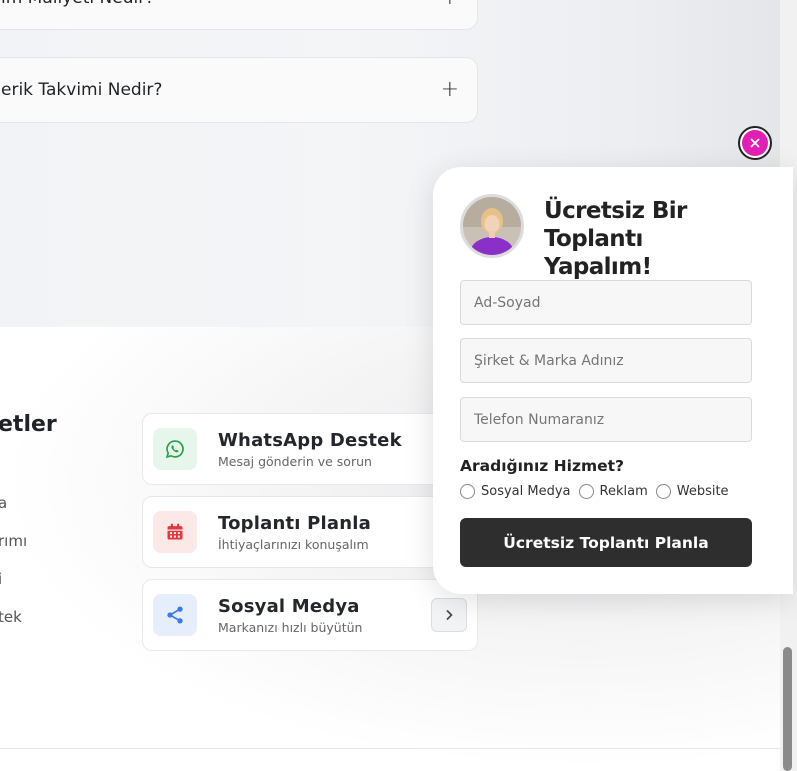 The width and height of the screenshot is (797, 771). I want to click on popup-title: Ücretsiz Bir Toplantı Yapalım!, so click(615, 239).